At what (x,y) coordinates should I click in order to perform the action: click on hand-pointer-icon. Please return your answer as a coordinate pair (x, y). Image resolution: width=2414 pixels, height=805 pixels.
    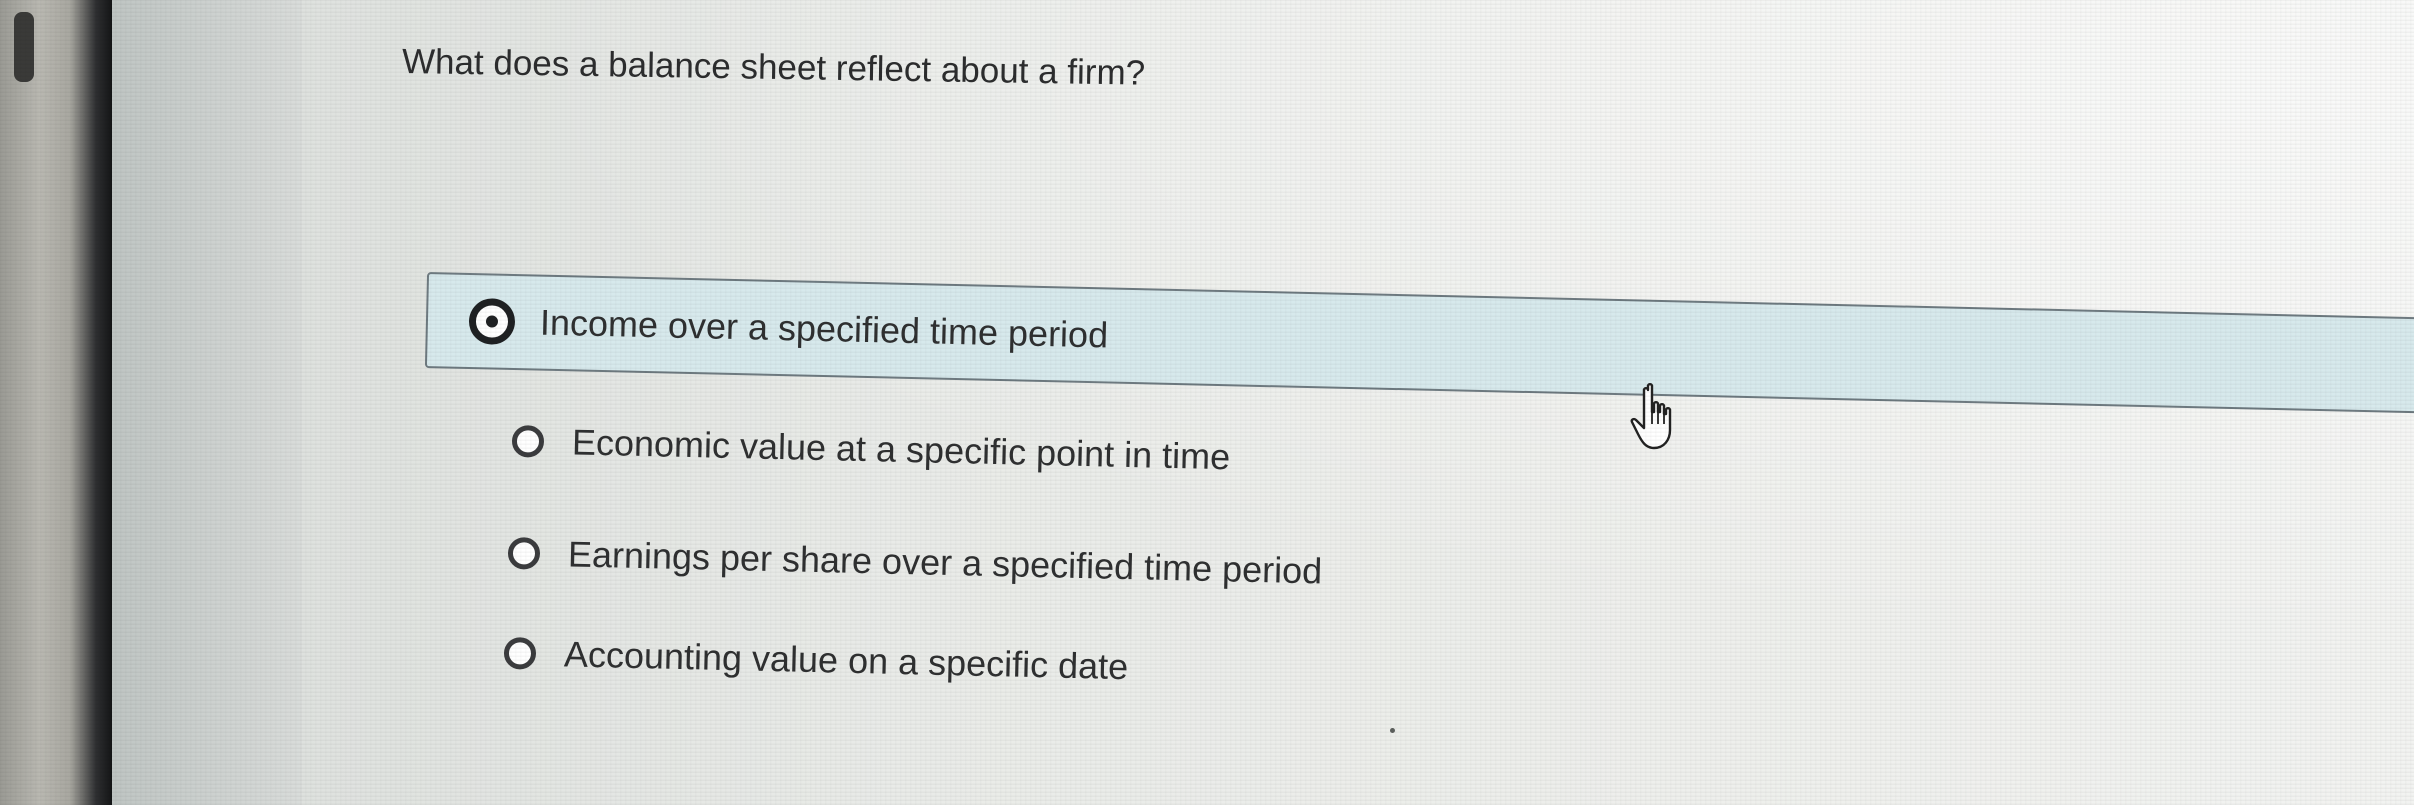
    Looking at the image, I should click on (1651, 416).